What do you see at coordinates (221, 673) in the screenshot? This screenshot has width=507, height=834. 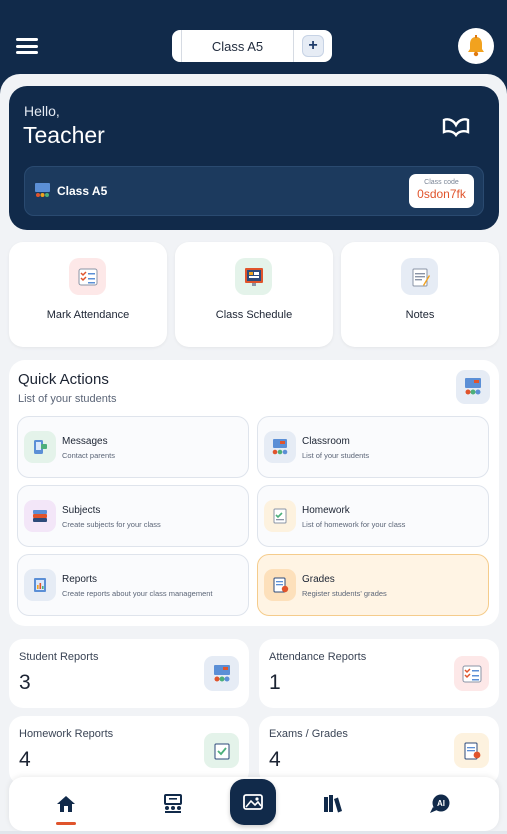 I see `student-reports-icon` at bounding box center [221, 673].